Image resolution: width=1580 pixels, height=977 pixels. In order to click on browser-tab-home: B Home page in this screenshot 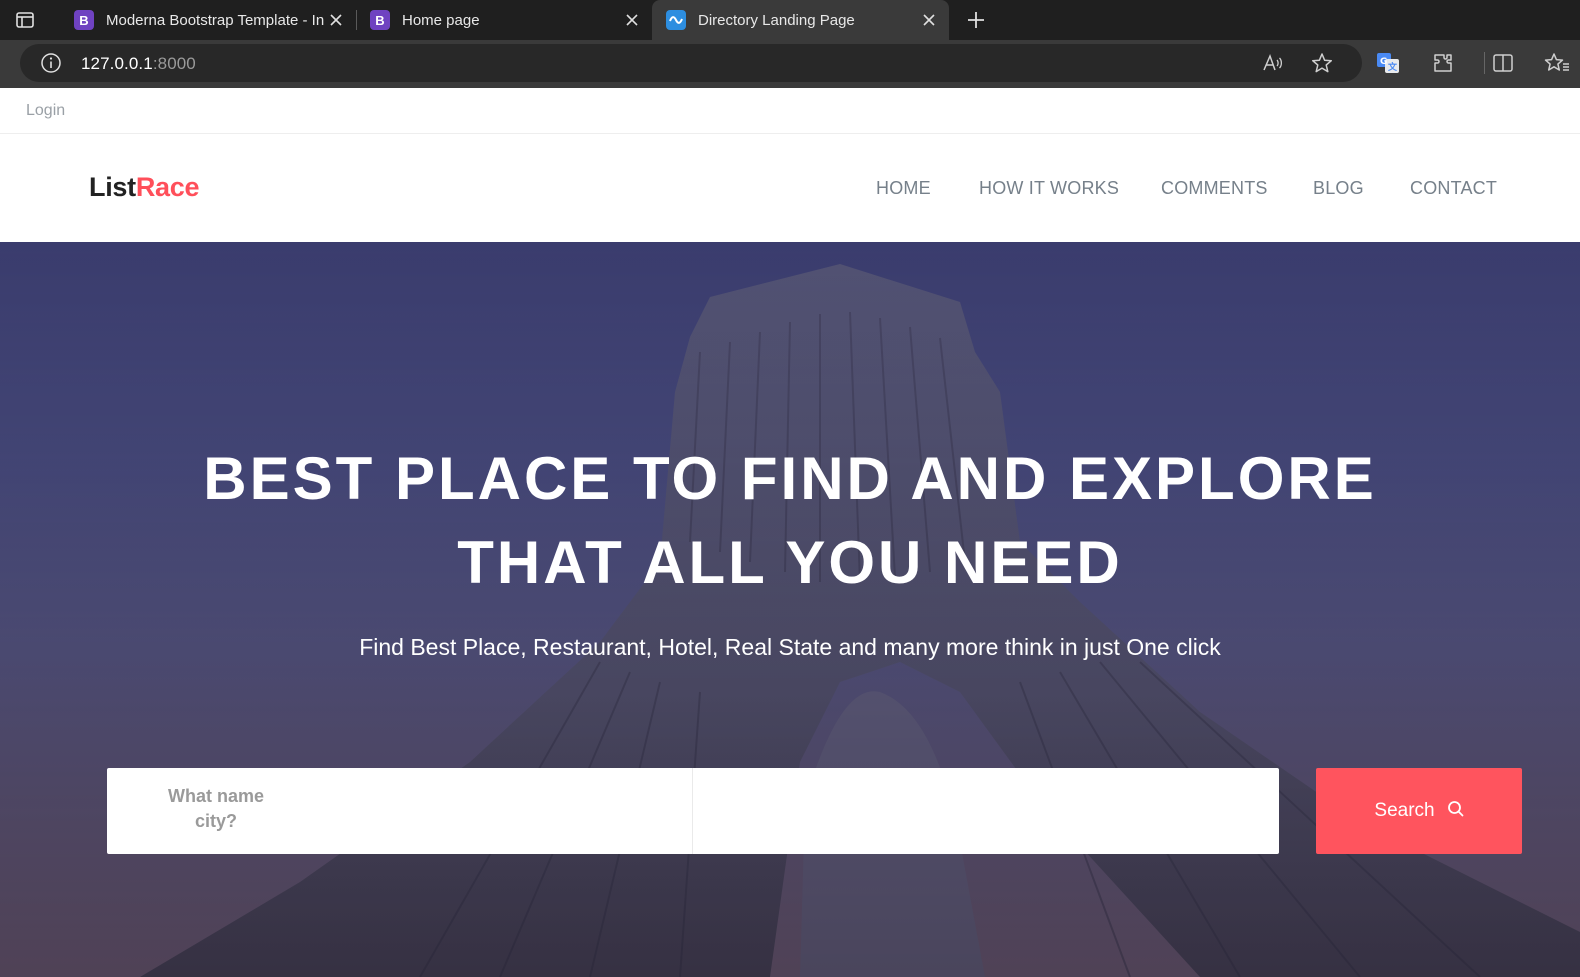, I will do `click(504, 20)`.